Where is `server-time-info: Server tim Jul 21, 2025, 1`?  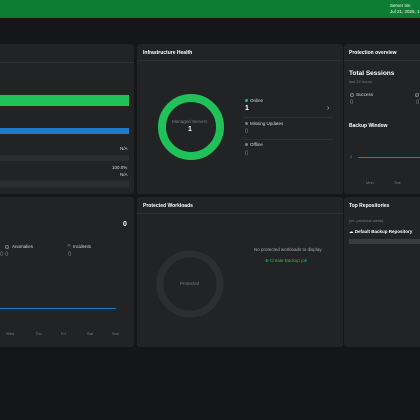 server-time-info: Server tim Jul 21, 2025, 1 is located at coordinates (405, 9).